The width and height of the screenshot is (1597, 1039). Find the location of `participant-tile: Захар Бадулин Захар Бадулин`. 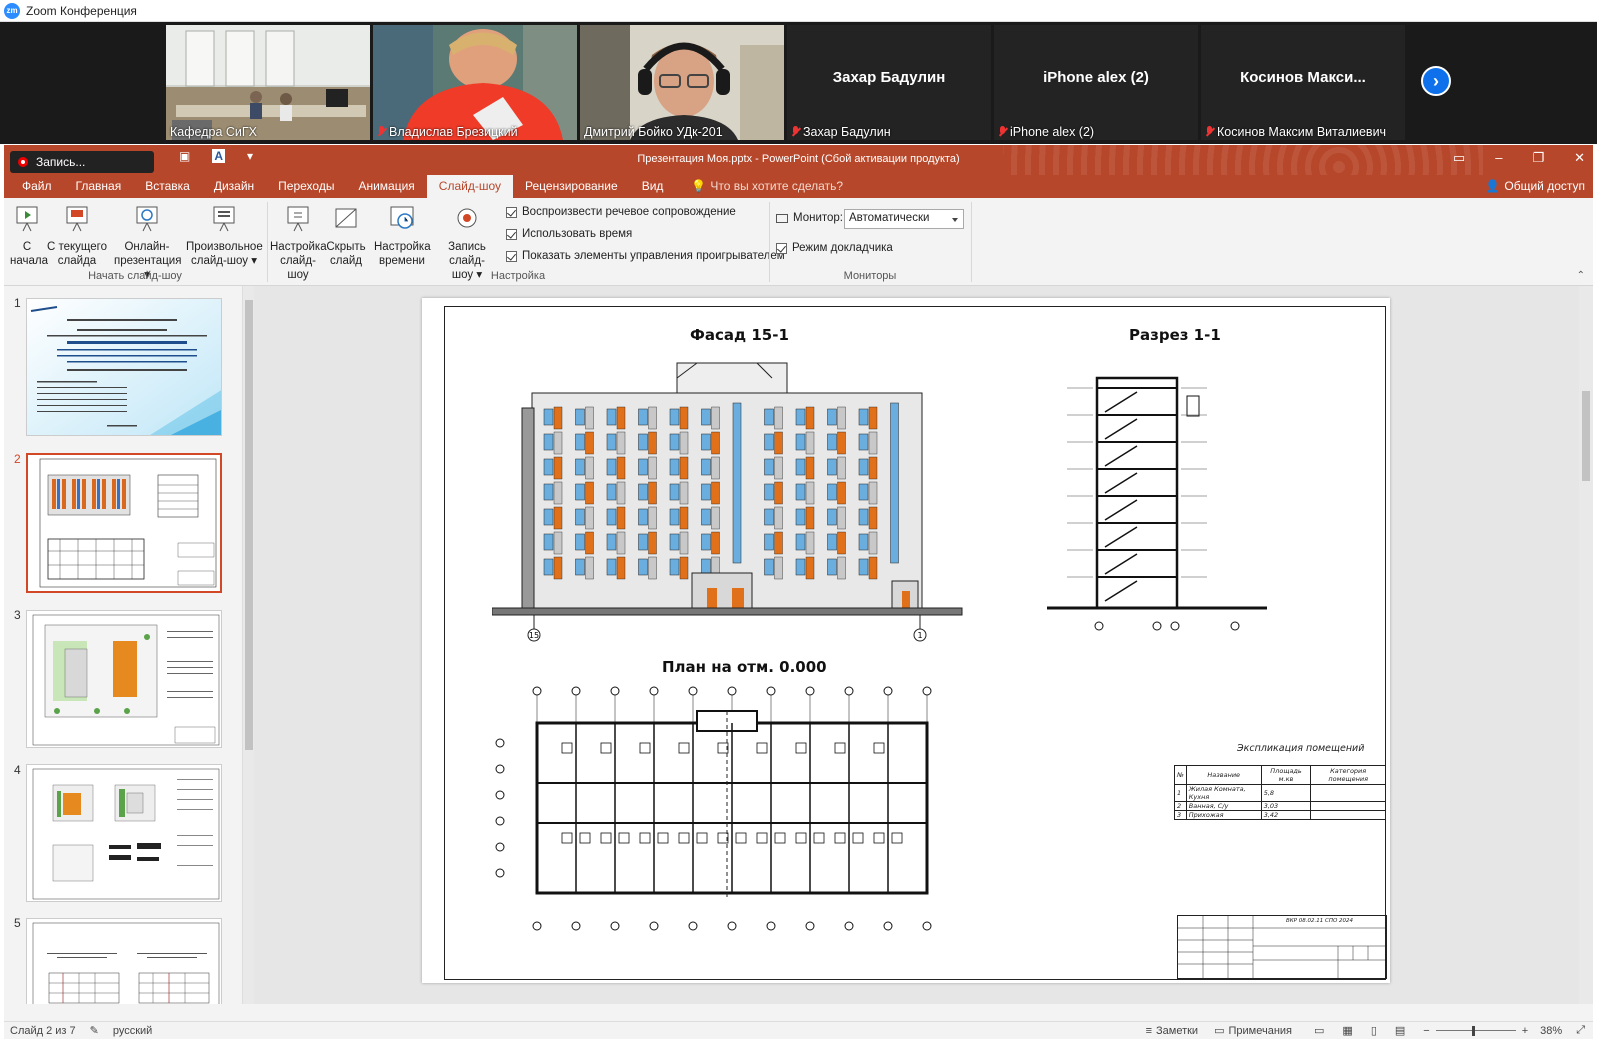

participant-tile: Захар Бадулин Захар Бадулин is located at coordinates (889, 82).